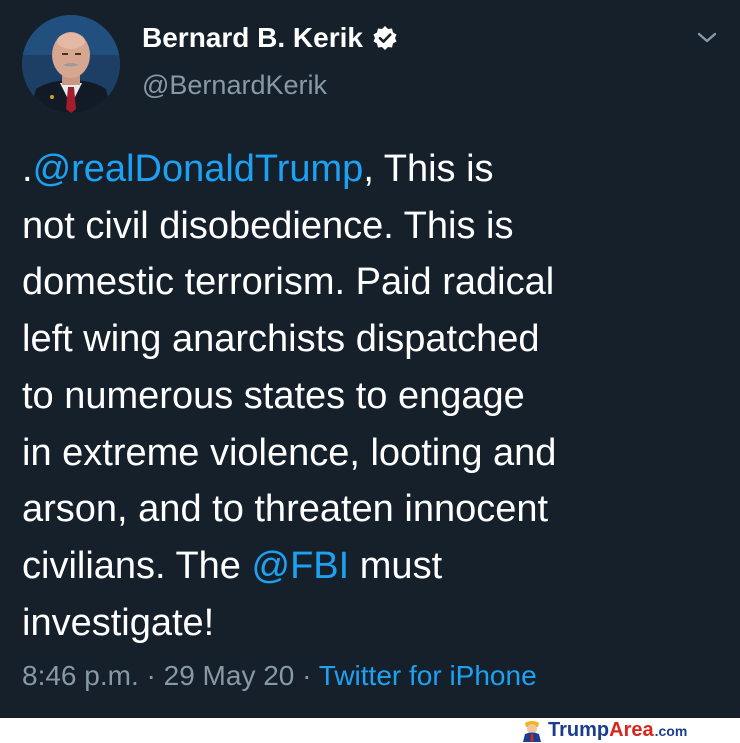  I want to click on trump-figure-icon, so click(532, 731).